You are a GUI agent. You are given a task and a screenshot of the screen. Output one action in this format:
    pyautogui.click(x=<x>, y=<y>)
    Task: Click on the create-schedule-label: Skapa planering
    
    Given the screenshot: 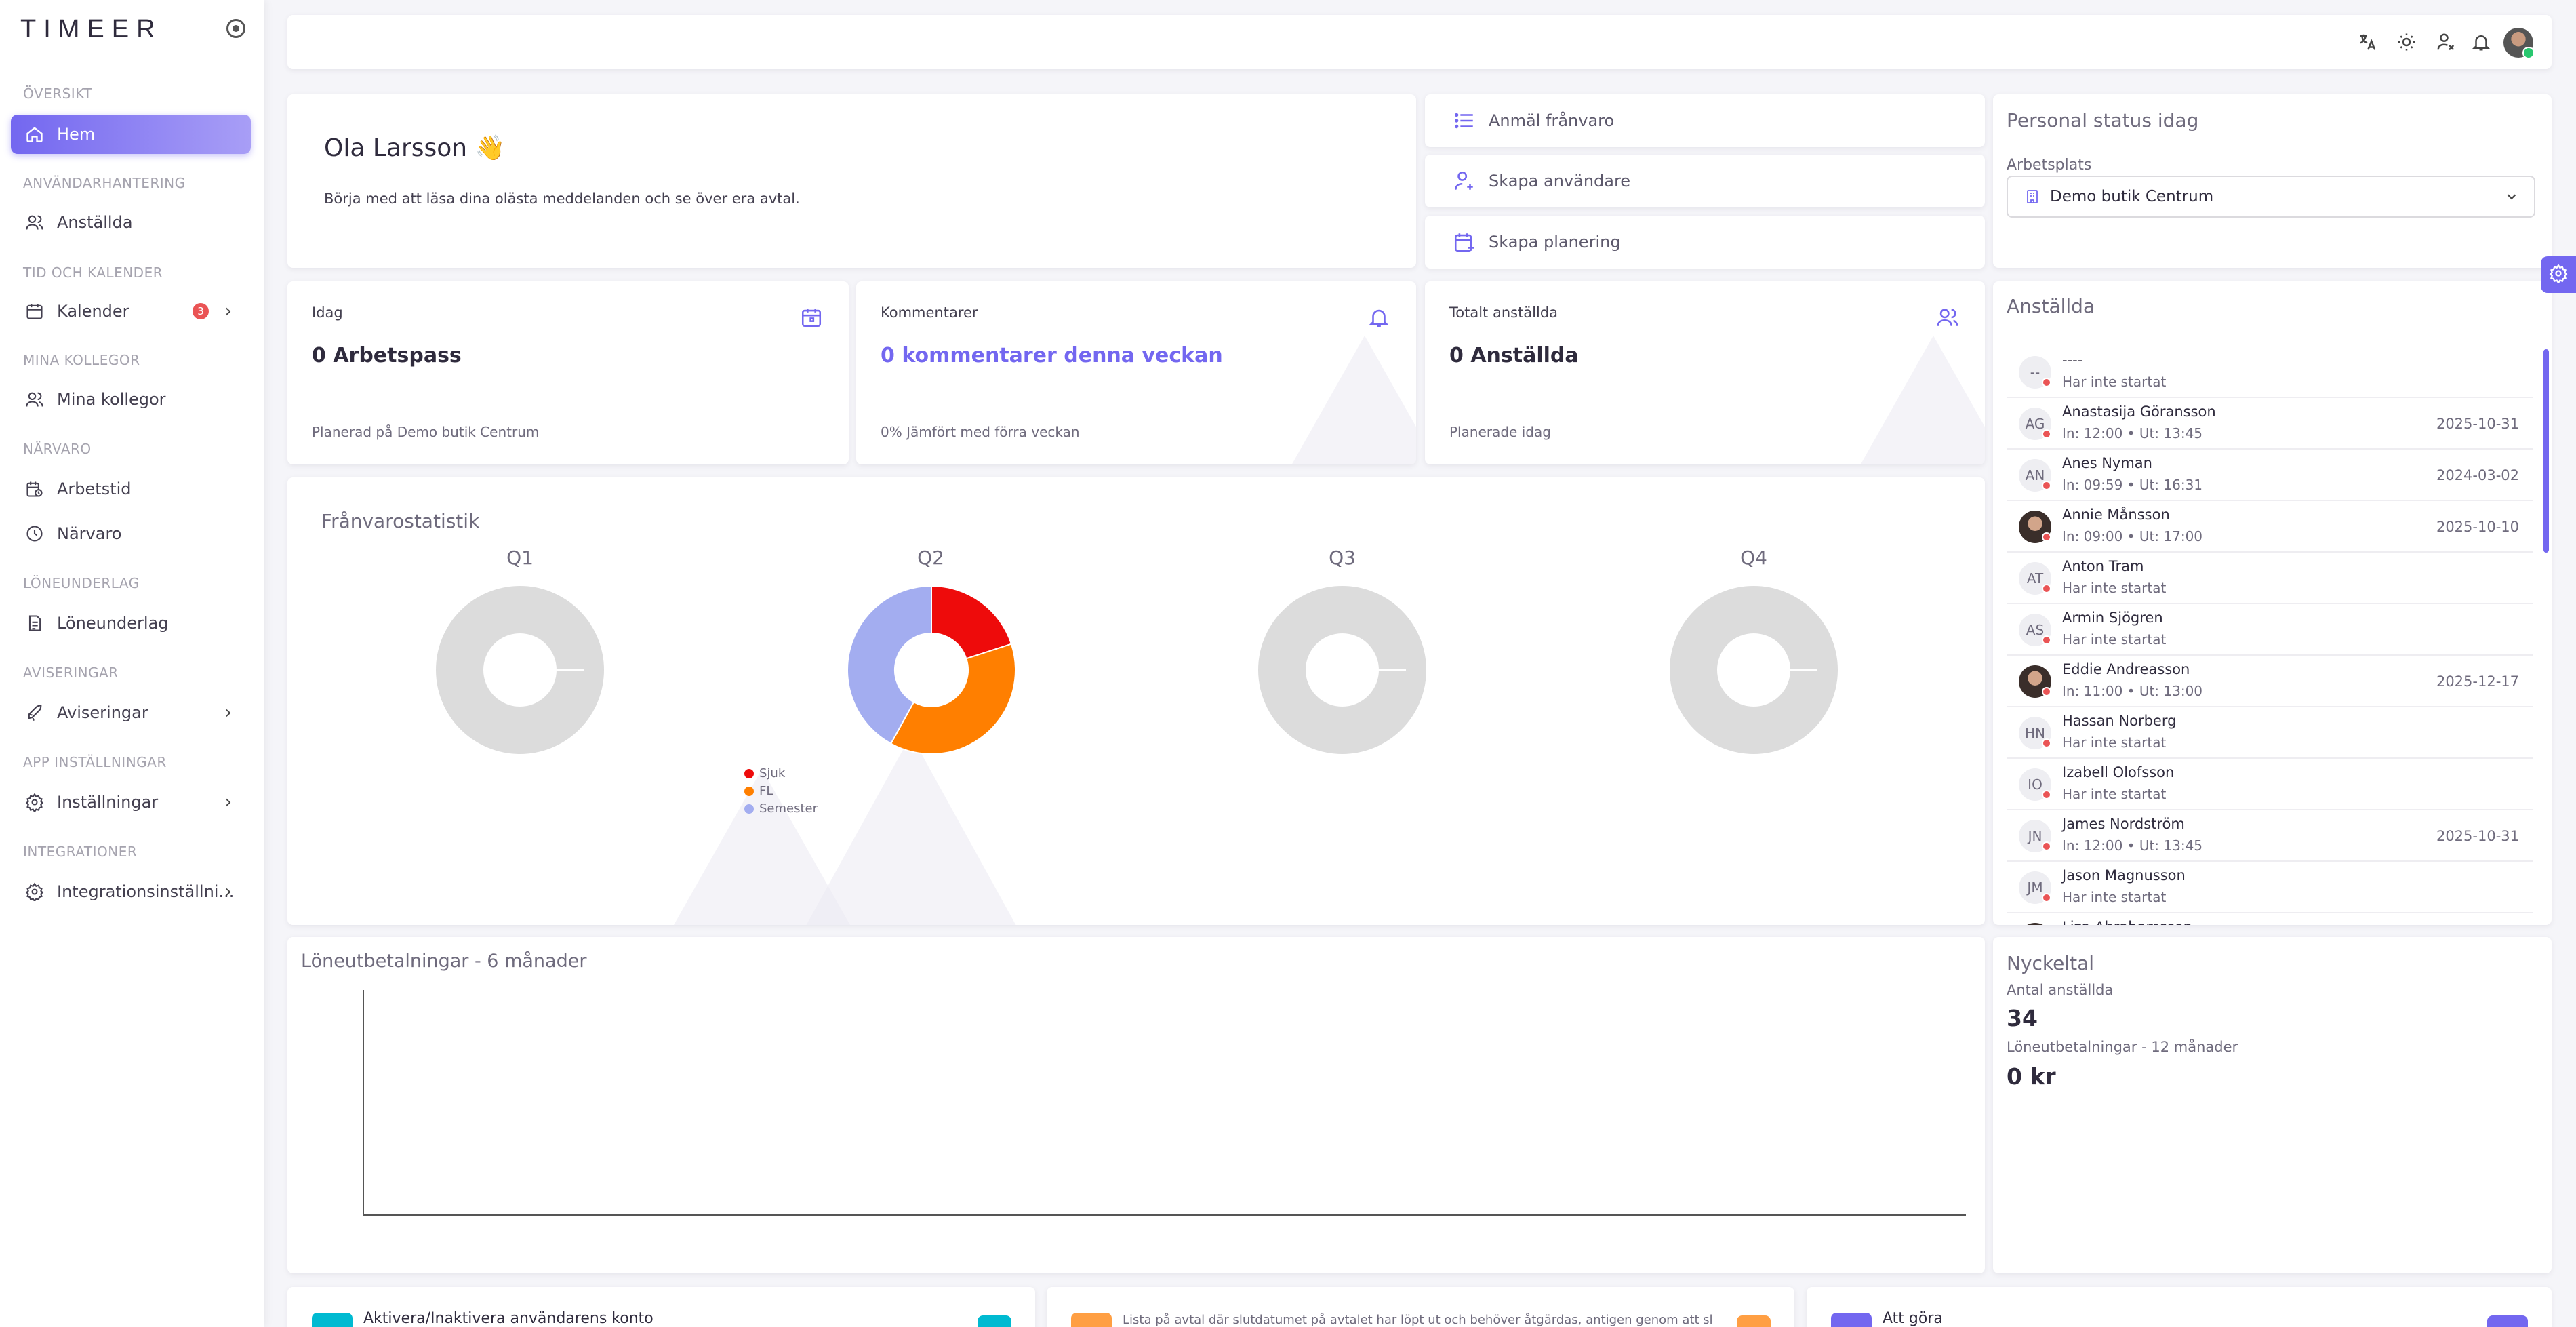 What is the action you would take?
    pyautogui.click(x=1555, y=242)
    